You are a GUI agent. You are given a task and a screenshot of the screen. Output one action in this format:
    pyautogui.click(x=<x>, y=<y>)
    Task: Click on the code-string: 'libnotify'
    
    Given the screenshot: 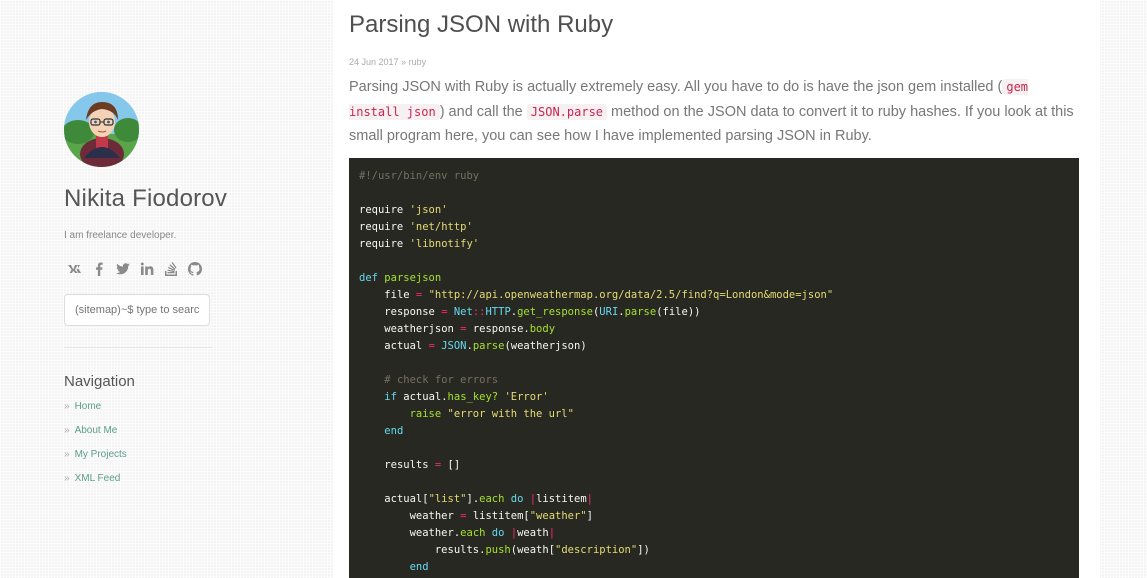 What is the action you would take?
    pyautogui.click(x=444, y=244)
    